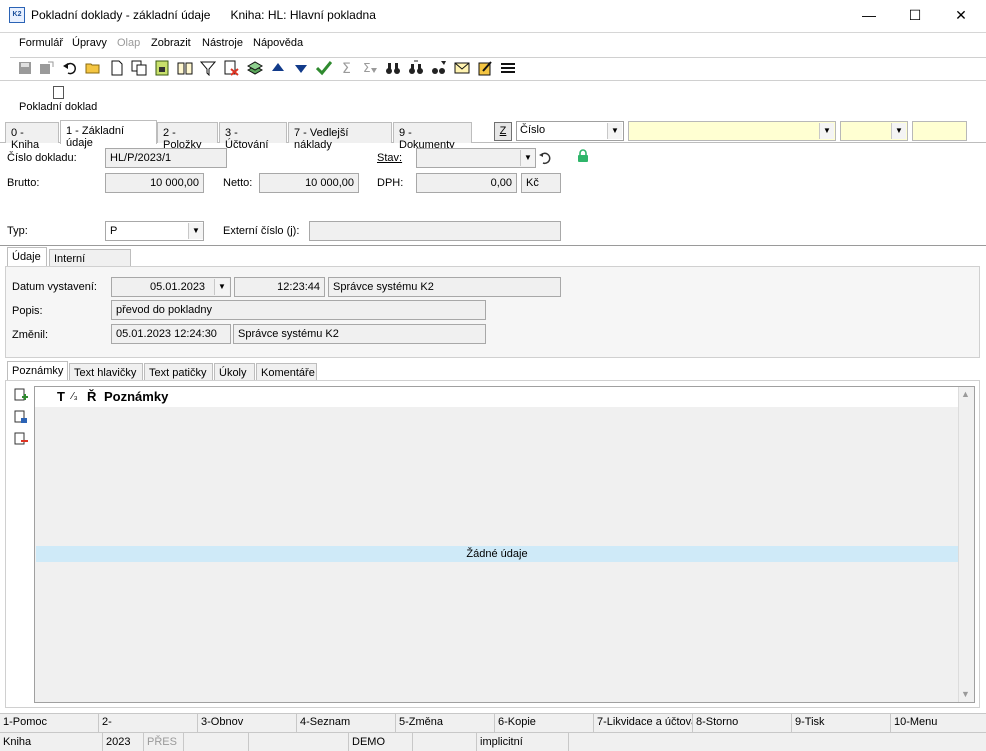 The height and width of the screenshot is (751, 986). What do you see at coordinates (185, 68) in the screenshot?
I see `book-icon` at bounding box center [185, 68].